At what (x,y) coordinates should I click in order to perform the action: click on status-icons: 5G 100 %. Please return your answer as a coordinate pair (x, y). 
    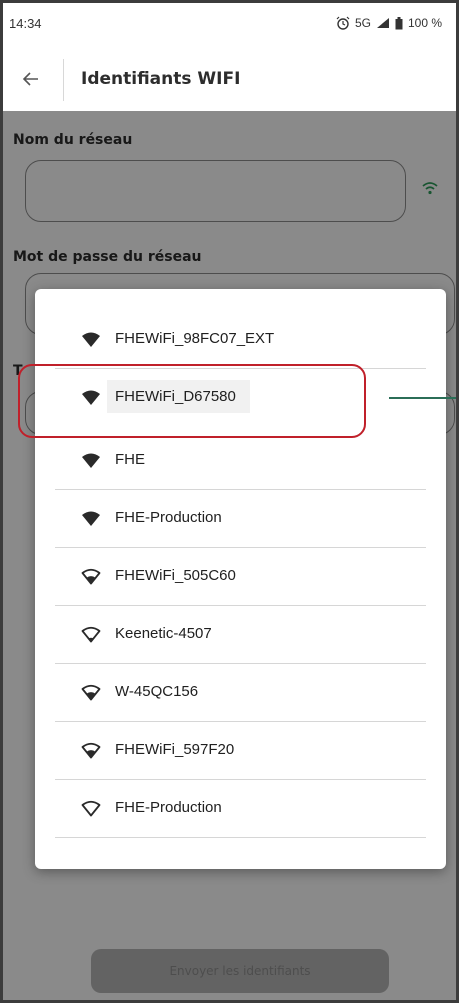
    Looking at the image, I should click on (389, 23).